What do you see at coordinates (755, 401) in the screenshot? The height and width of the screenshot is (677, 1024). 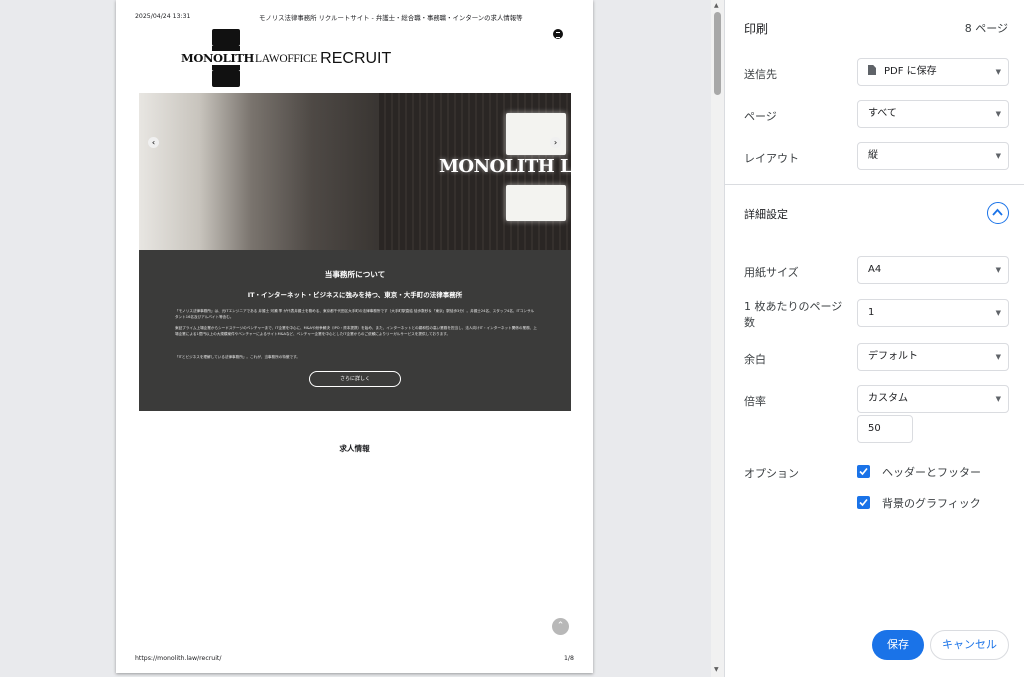 I see `scale-label: 倍率` at bounding box center [755, 401].